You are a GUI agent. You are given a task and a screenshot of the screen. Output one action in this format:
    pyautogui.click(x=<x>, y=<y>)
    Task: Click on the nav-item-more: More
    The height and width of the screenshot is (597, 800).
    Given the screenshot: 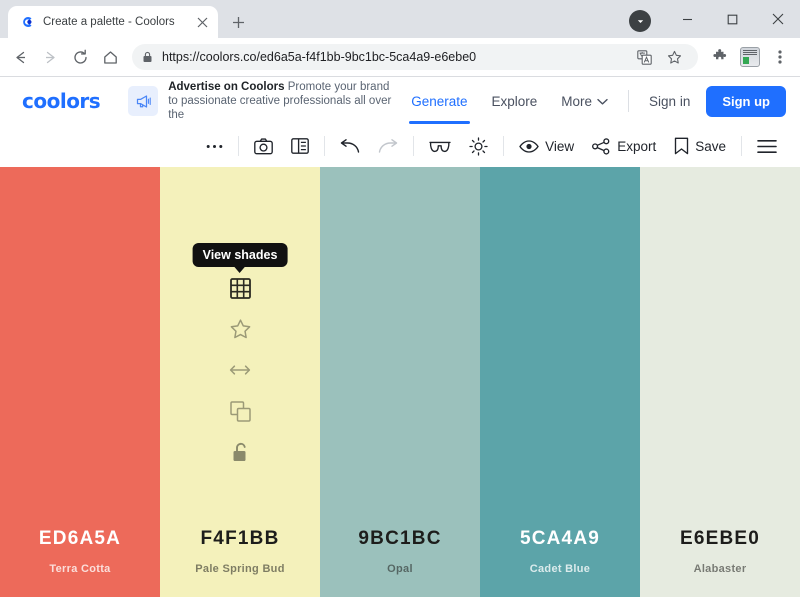 What is the action you would take?
    pyautogui.click(x=584, y=101)
    